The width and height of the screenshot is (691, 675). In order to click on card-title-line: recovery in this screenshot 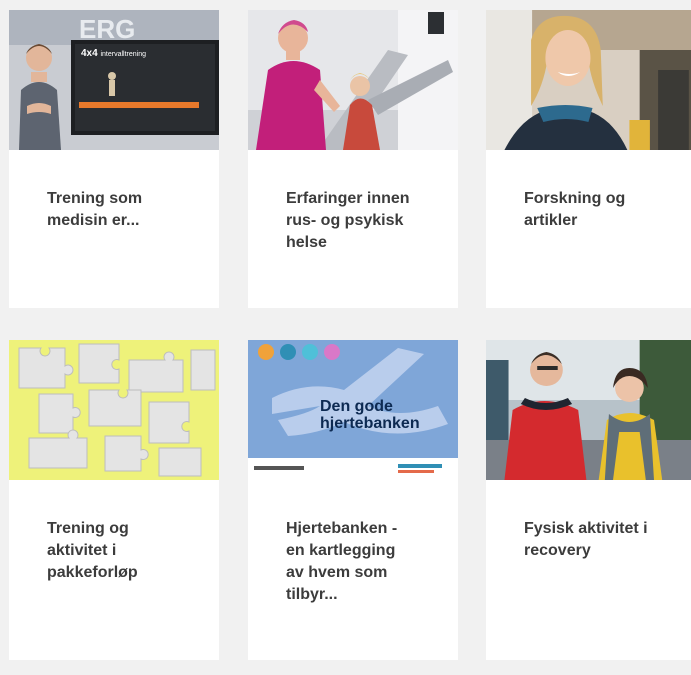, I will do `click(557, 550)`.